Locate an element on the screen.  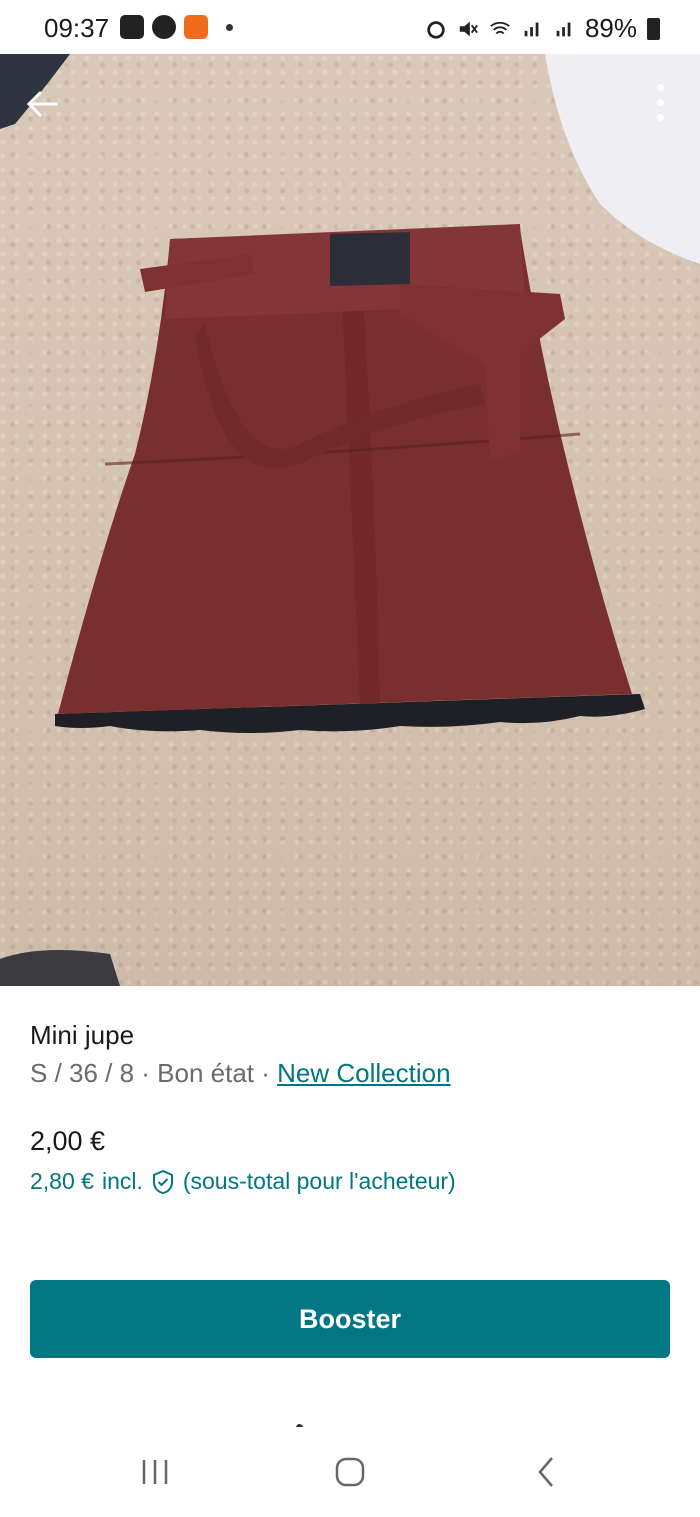
listing-meta: S / 36 / 8 · Bon état · New Collection is located at coordinates (240, 1073).